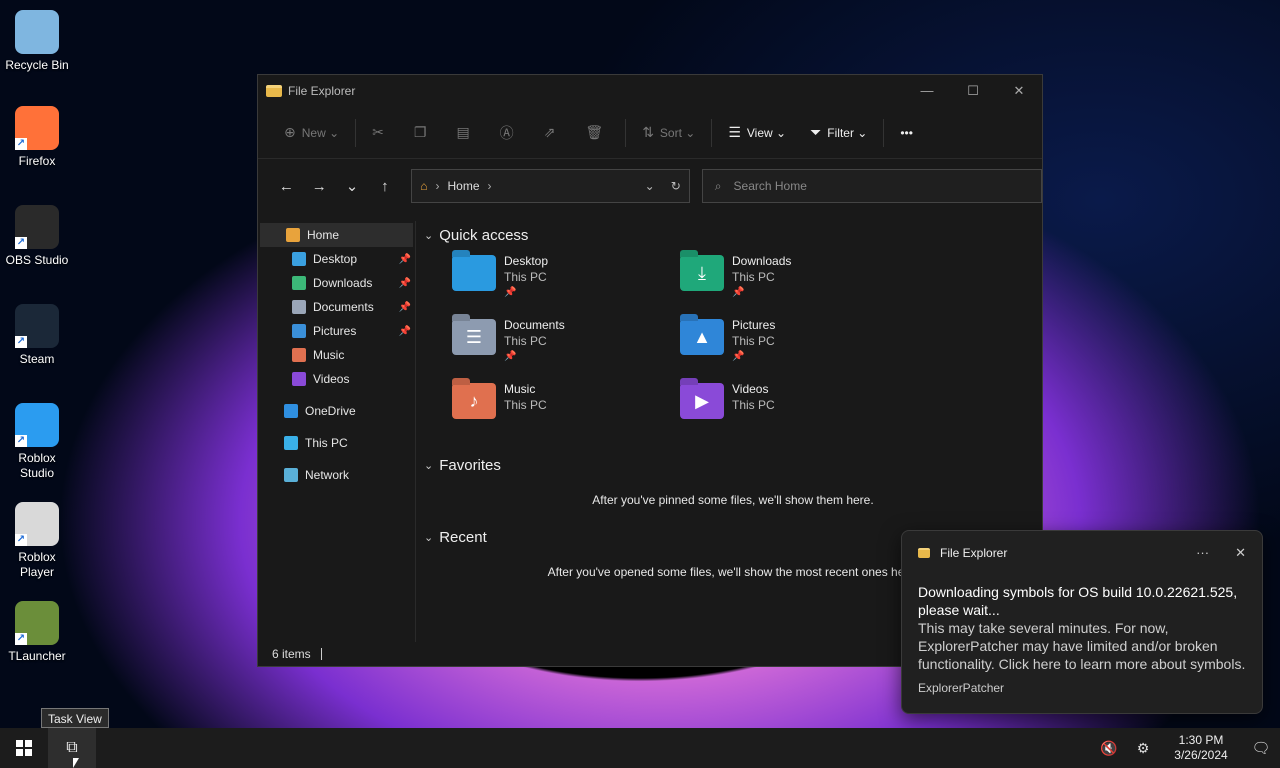 The image size is (1280, 768). I want to click on quick-access-header: ⌄ Quick access, so click(733, 235).